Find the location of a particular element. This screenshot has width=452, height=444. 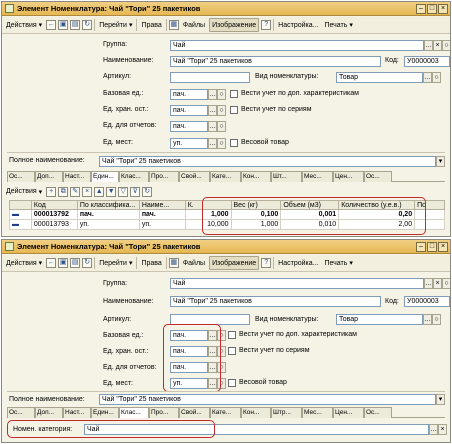

move-down-icon: ▼ is located at coordinates (111, 191).